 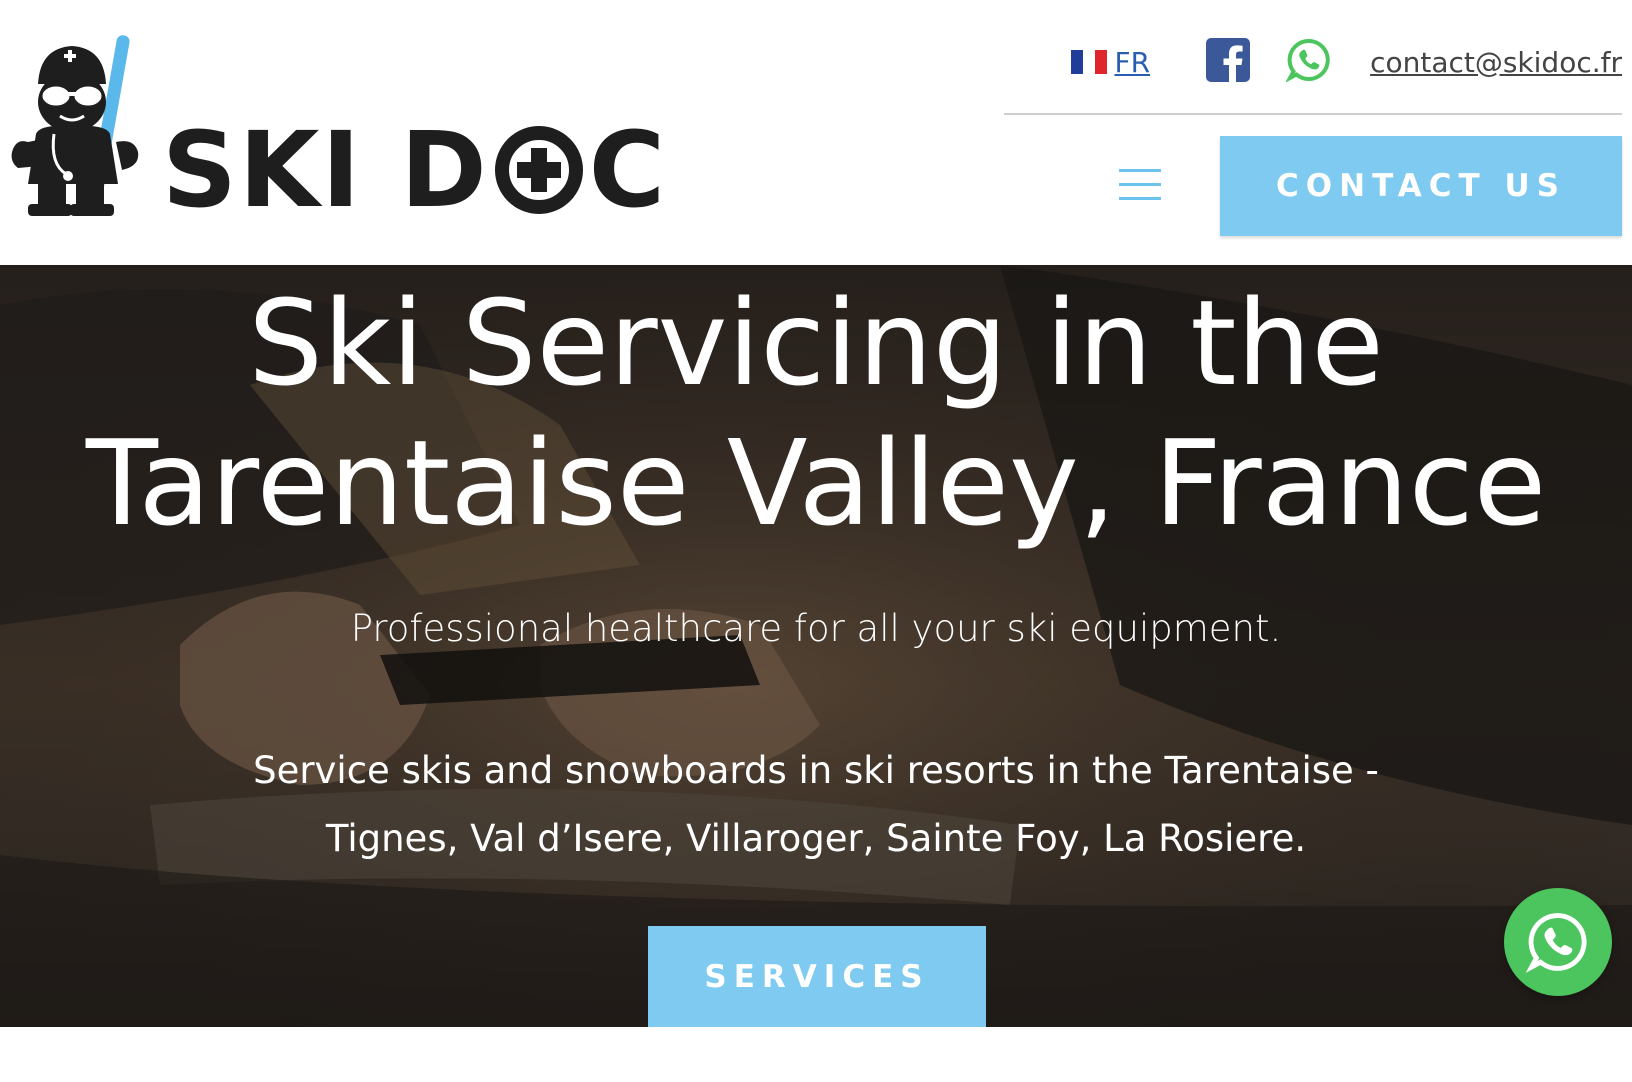 I want to click on hamburger-menu-icon, so click(x=1140, y=185).